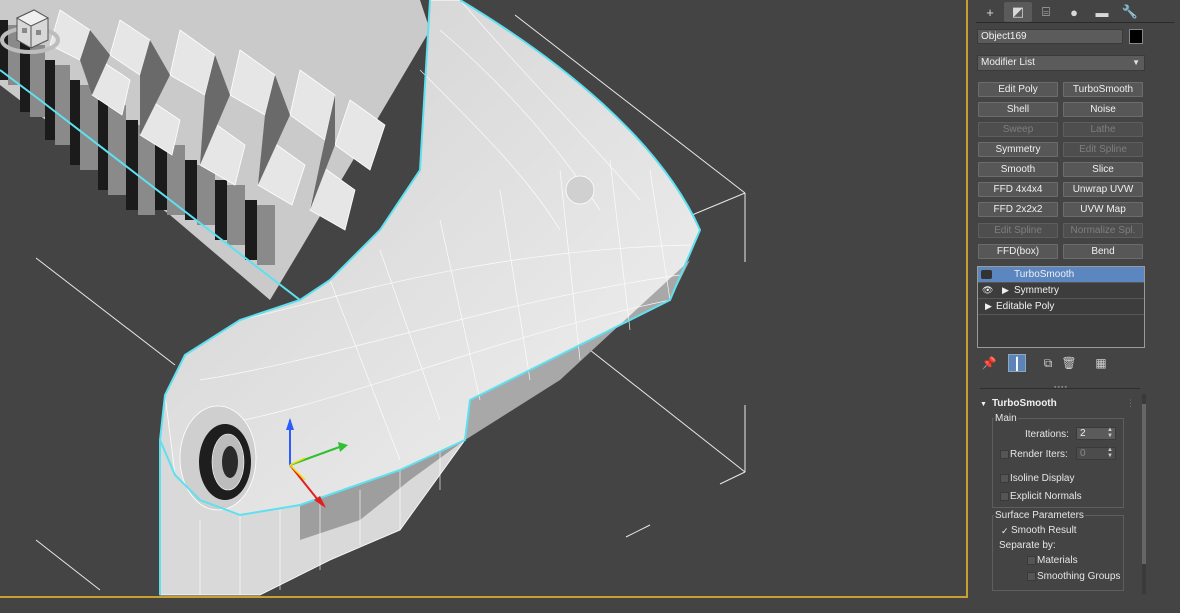  I want to click on rollout-divider, so click(1060, 388).